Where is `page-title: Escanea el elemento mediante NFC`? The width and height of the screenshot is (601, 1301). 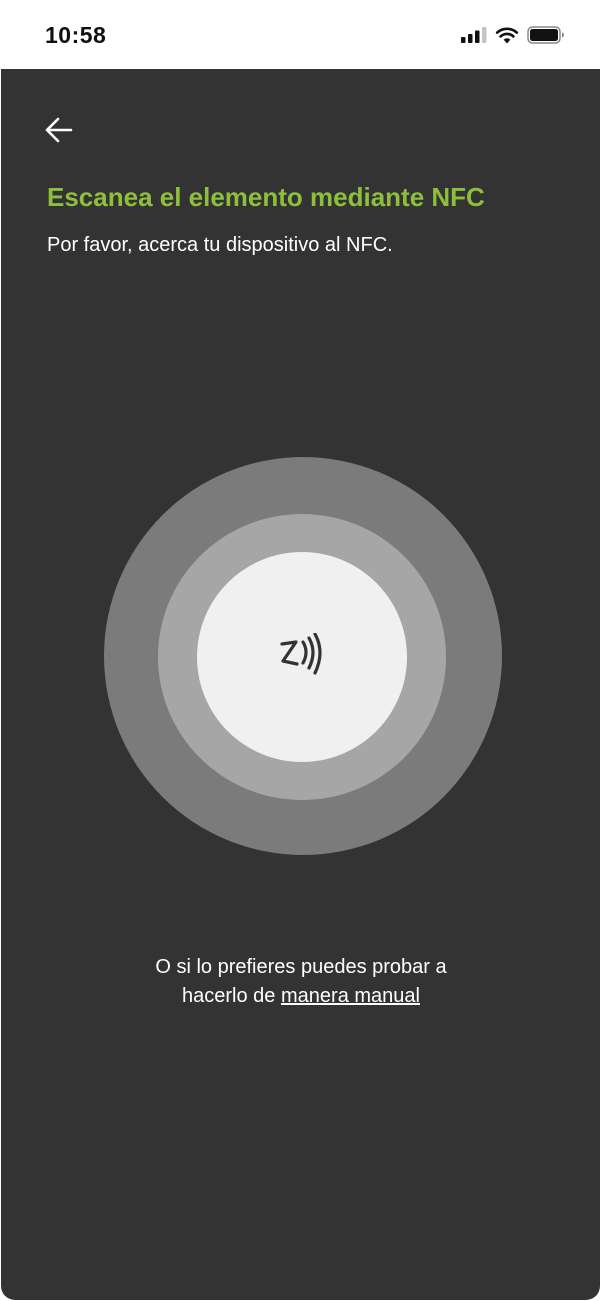 page-title: Escanea el elemento mediante NFC is located at coordinates (266, 197).